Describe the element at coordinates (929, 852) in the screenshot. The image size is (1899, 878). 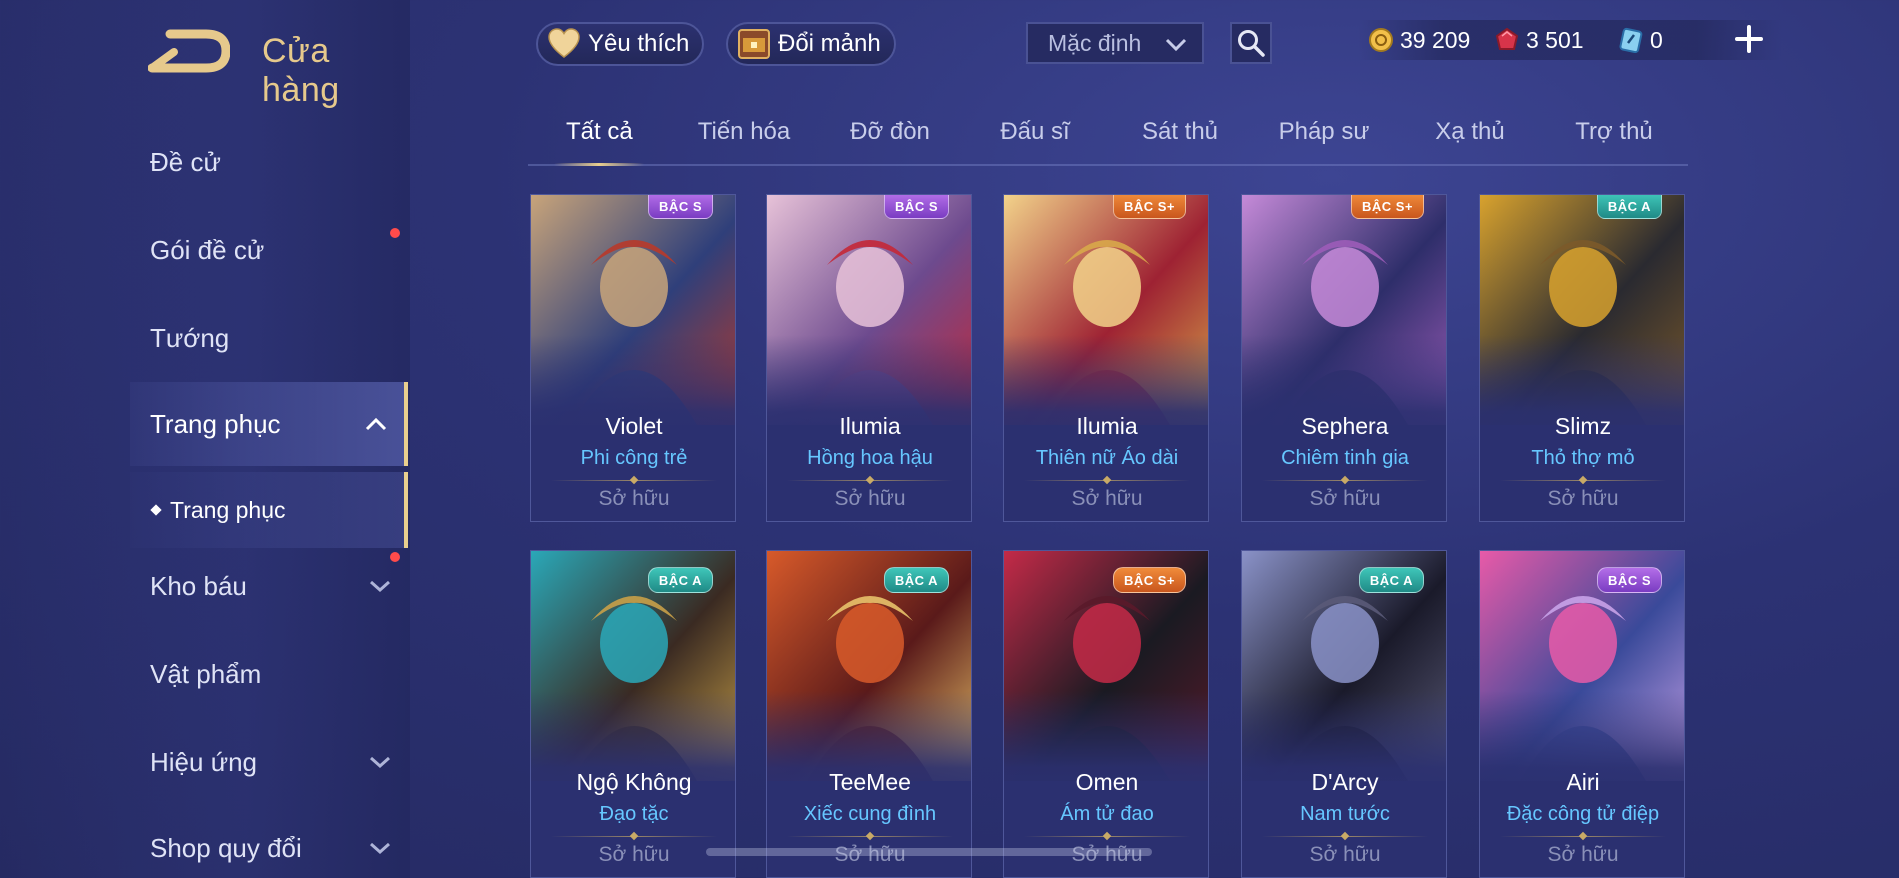
I see `home-indicator` at that location.